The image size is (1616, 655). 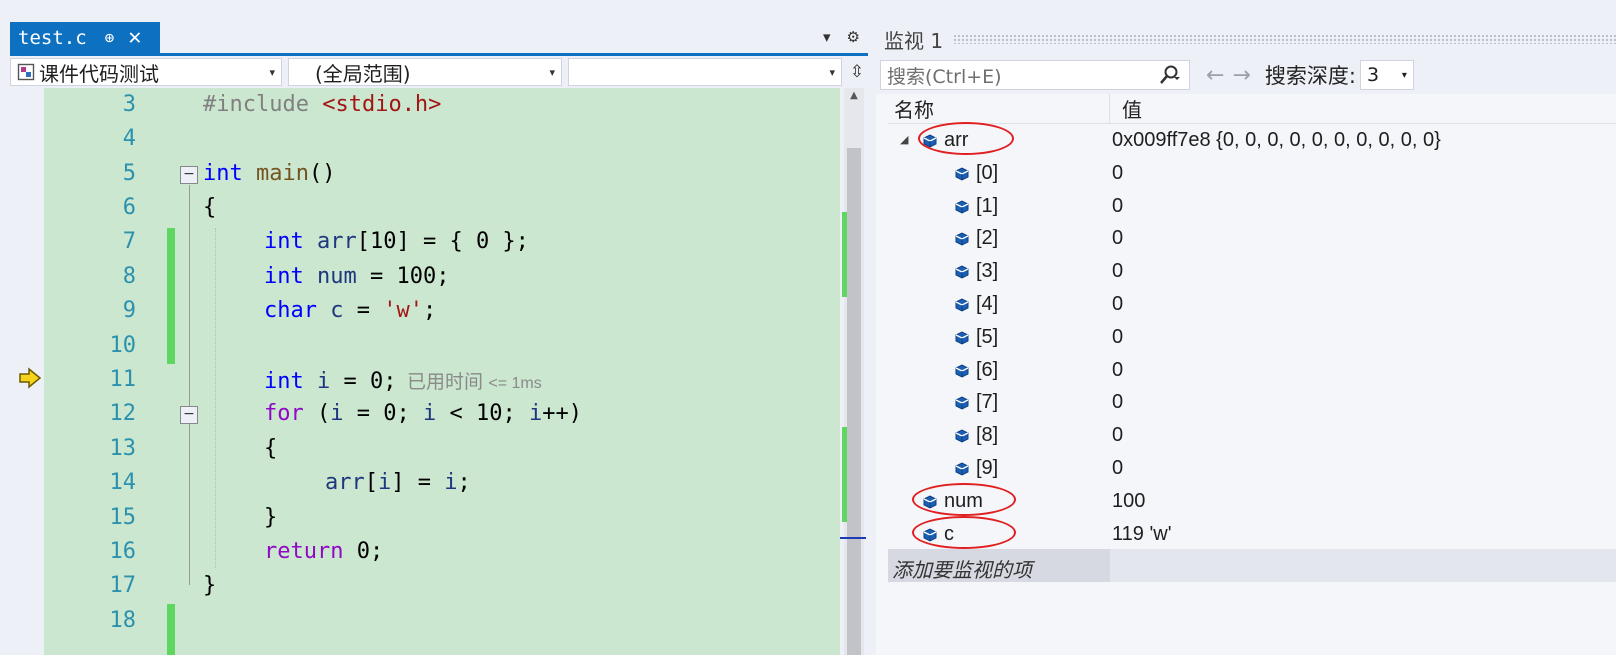 What do you see at coordinates (944, 76) in the screenshot?
I see `search-placeholder: 搜索(Ctrl+E)` at bounding box center [944, 76].